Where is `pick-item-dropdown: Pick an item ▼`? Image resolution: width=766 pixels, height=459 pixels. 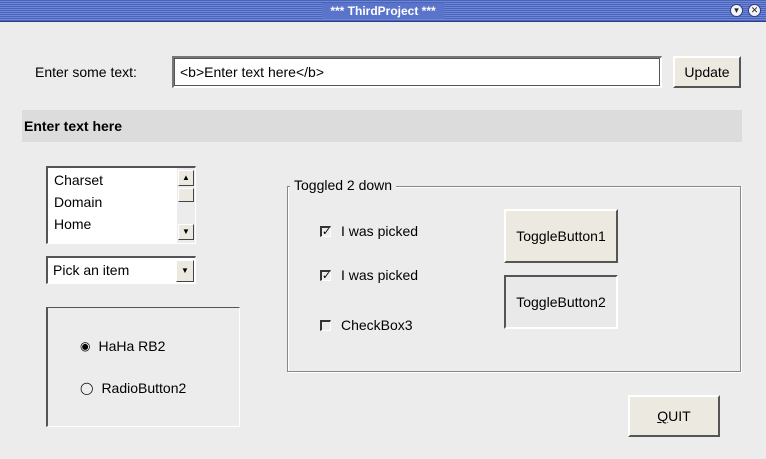 pick-item-dropdown: Pick an item ▼ is located at coordinates (121, 270).